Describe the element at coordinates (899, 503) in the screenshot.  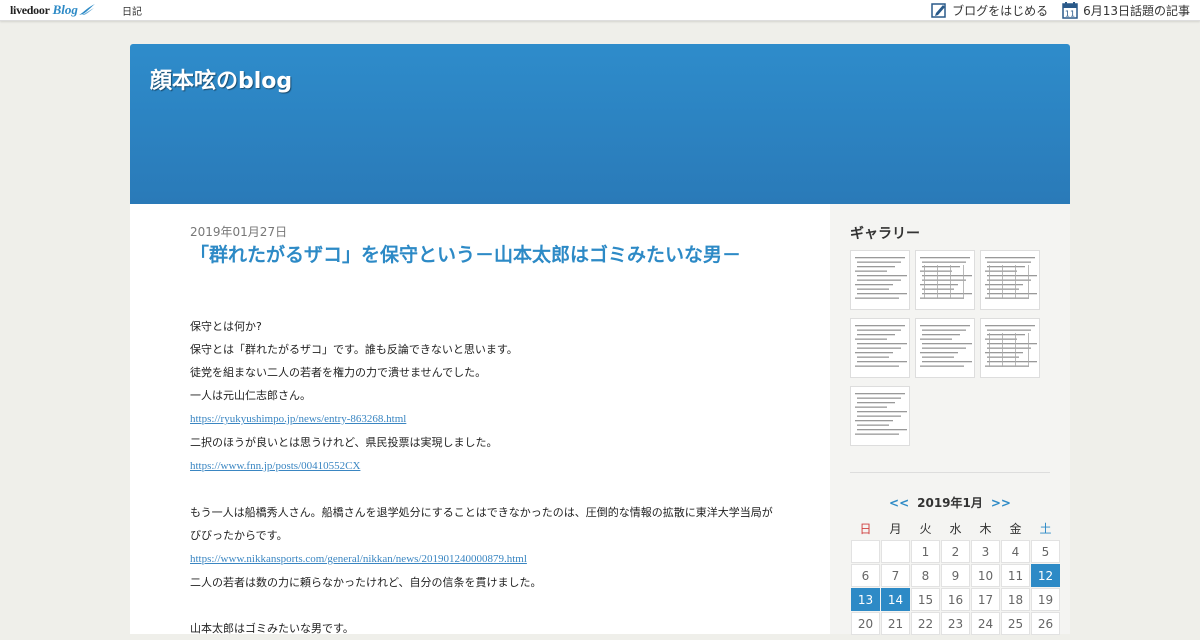
I see `calendar-prev-month: <<` at that location.